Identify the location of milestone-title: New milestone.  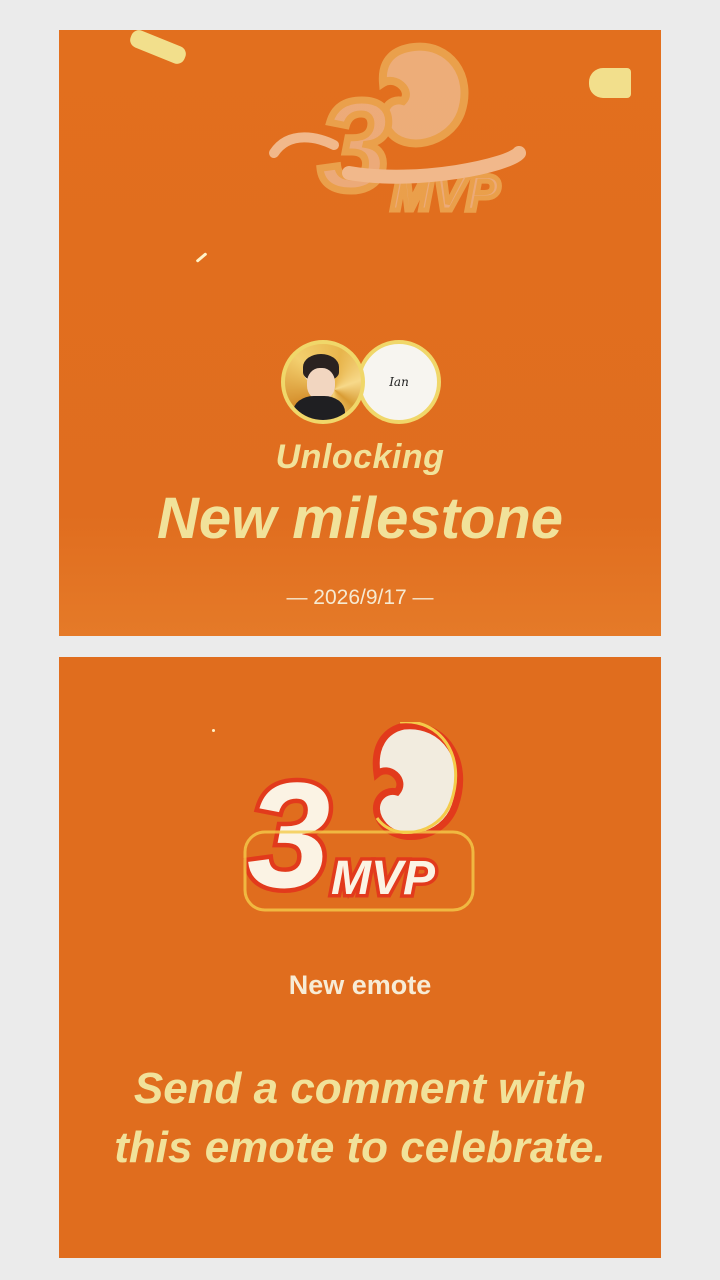
(360, 518).